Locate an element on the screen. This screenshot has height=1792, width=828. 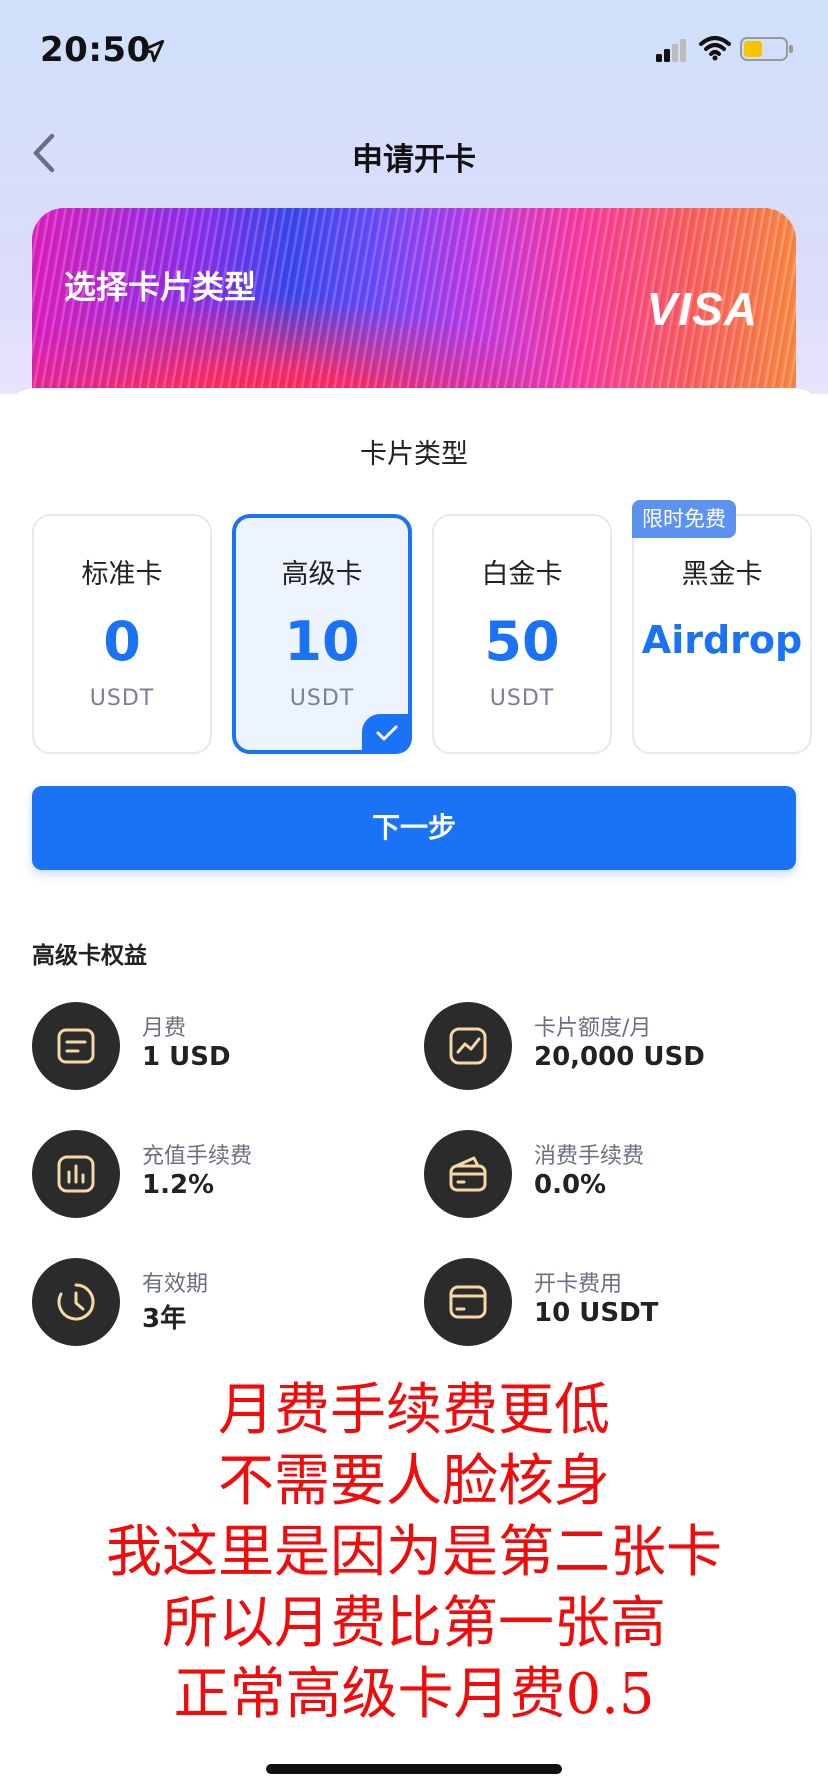
benefit-card-limit: 卡片额度/月 20,000 USD is located at coordinates (604, 1047).